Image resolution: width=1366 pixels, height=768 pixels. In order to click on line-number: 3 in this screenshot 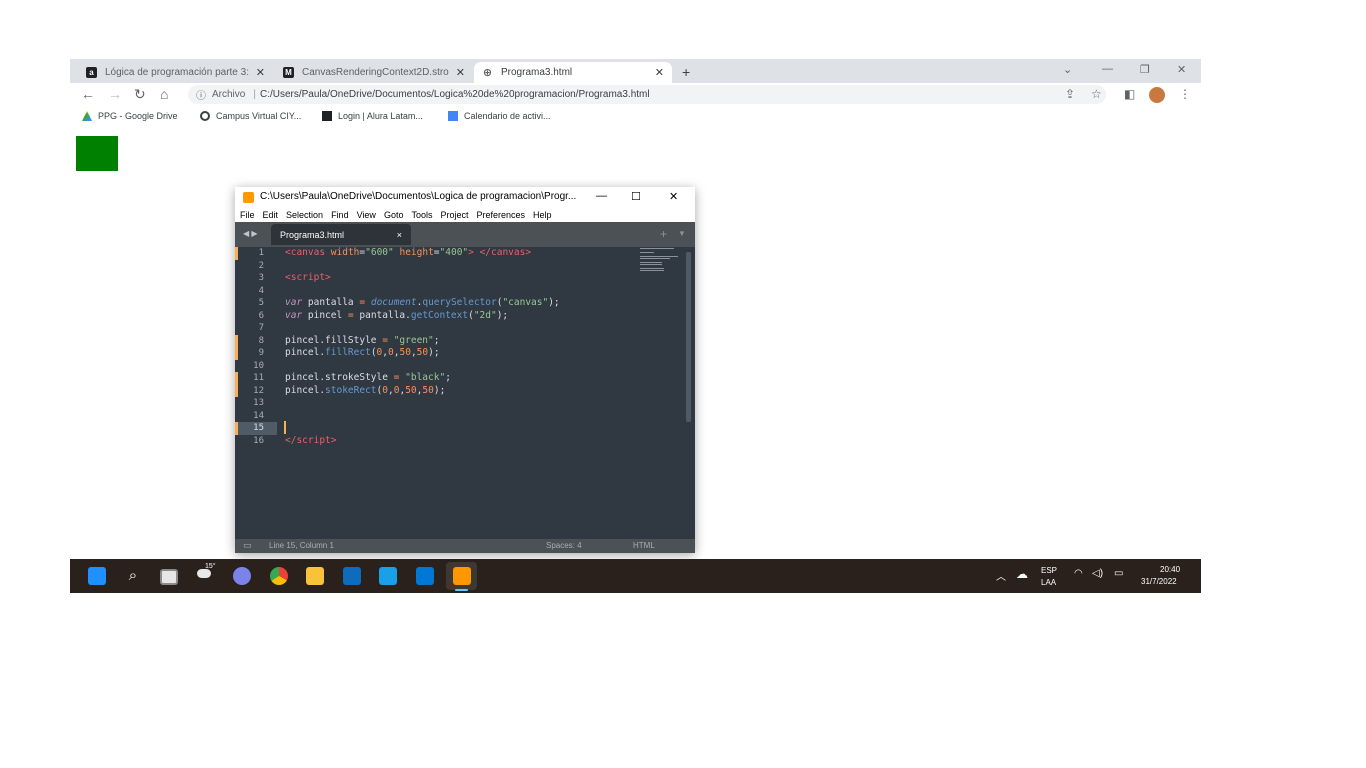, I will do `click(261, 278)`.